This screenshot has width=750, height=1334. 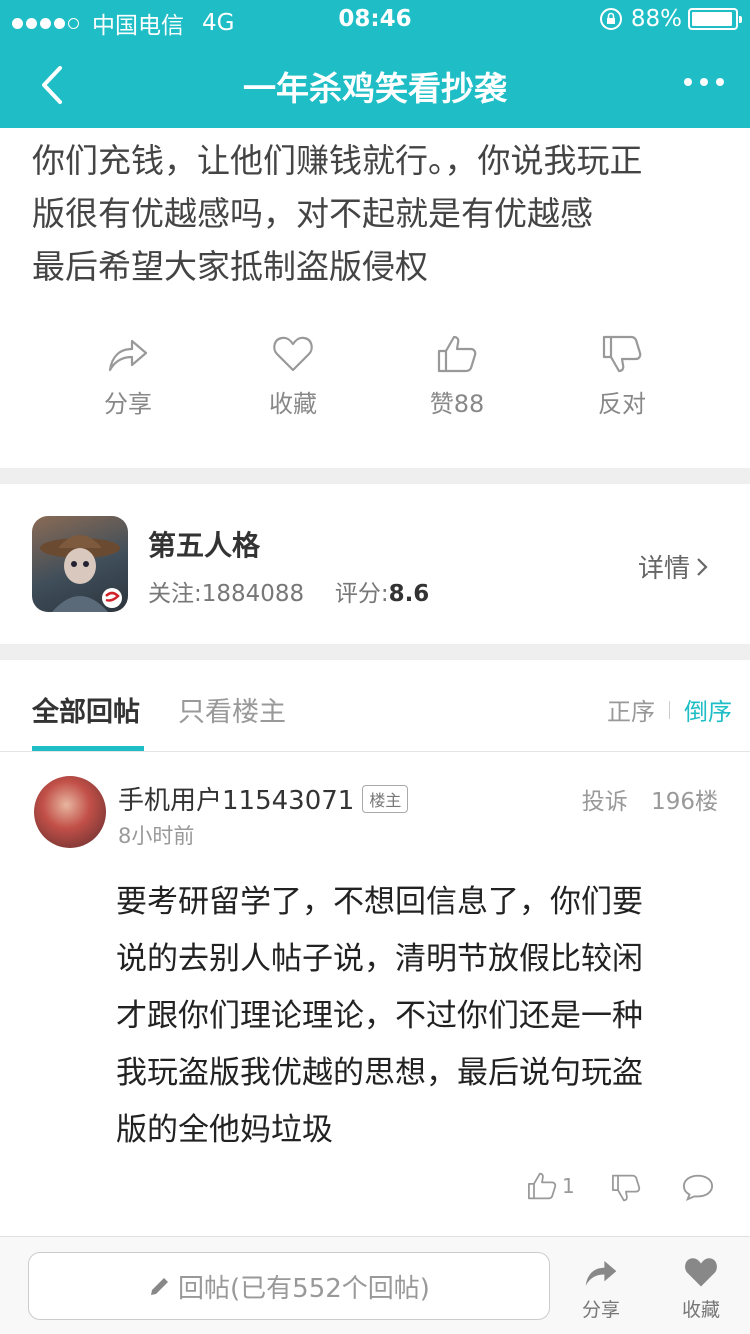 What do you see at coordinates (379, 902) in the screenshot?
I see `reply-line: 要考研留学了，不想回信息了，你们要` at bounding box center [379, 902].